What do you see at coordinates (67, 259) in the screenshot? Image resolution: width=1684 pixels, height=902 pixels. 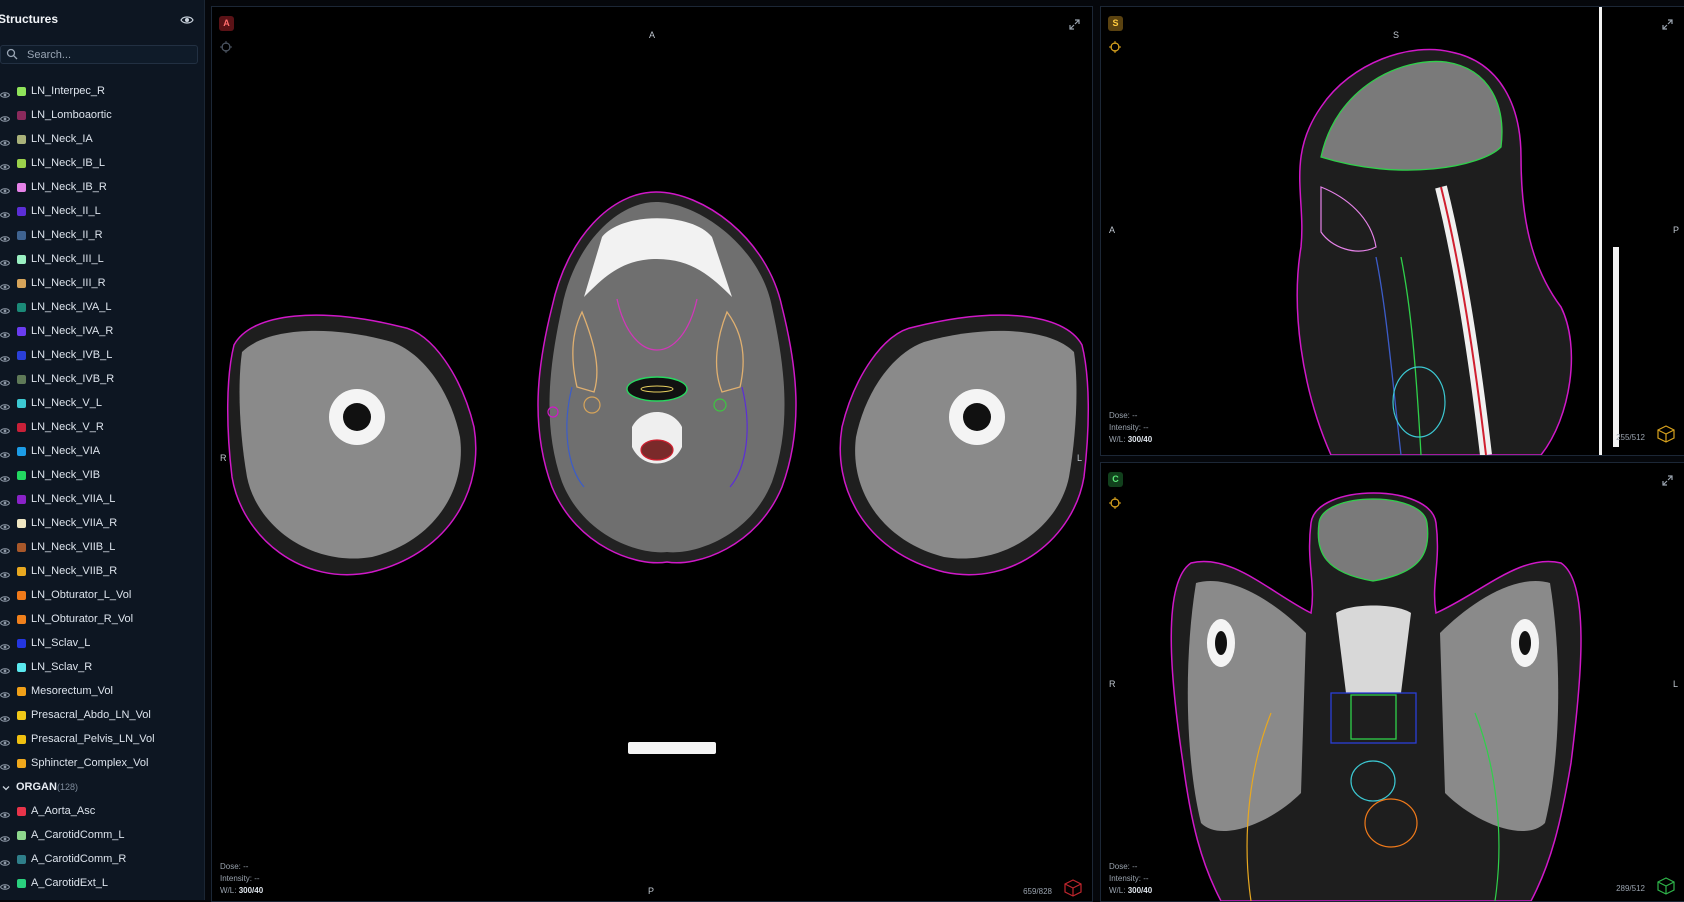 I see `structure-label: LN_Neck_III_L` at bounding box center [67, 259].